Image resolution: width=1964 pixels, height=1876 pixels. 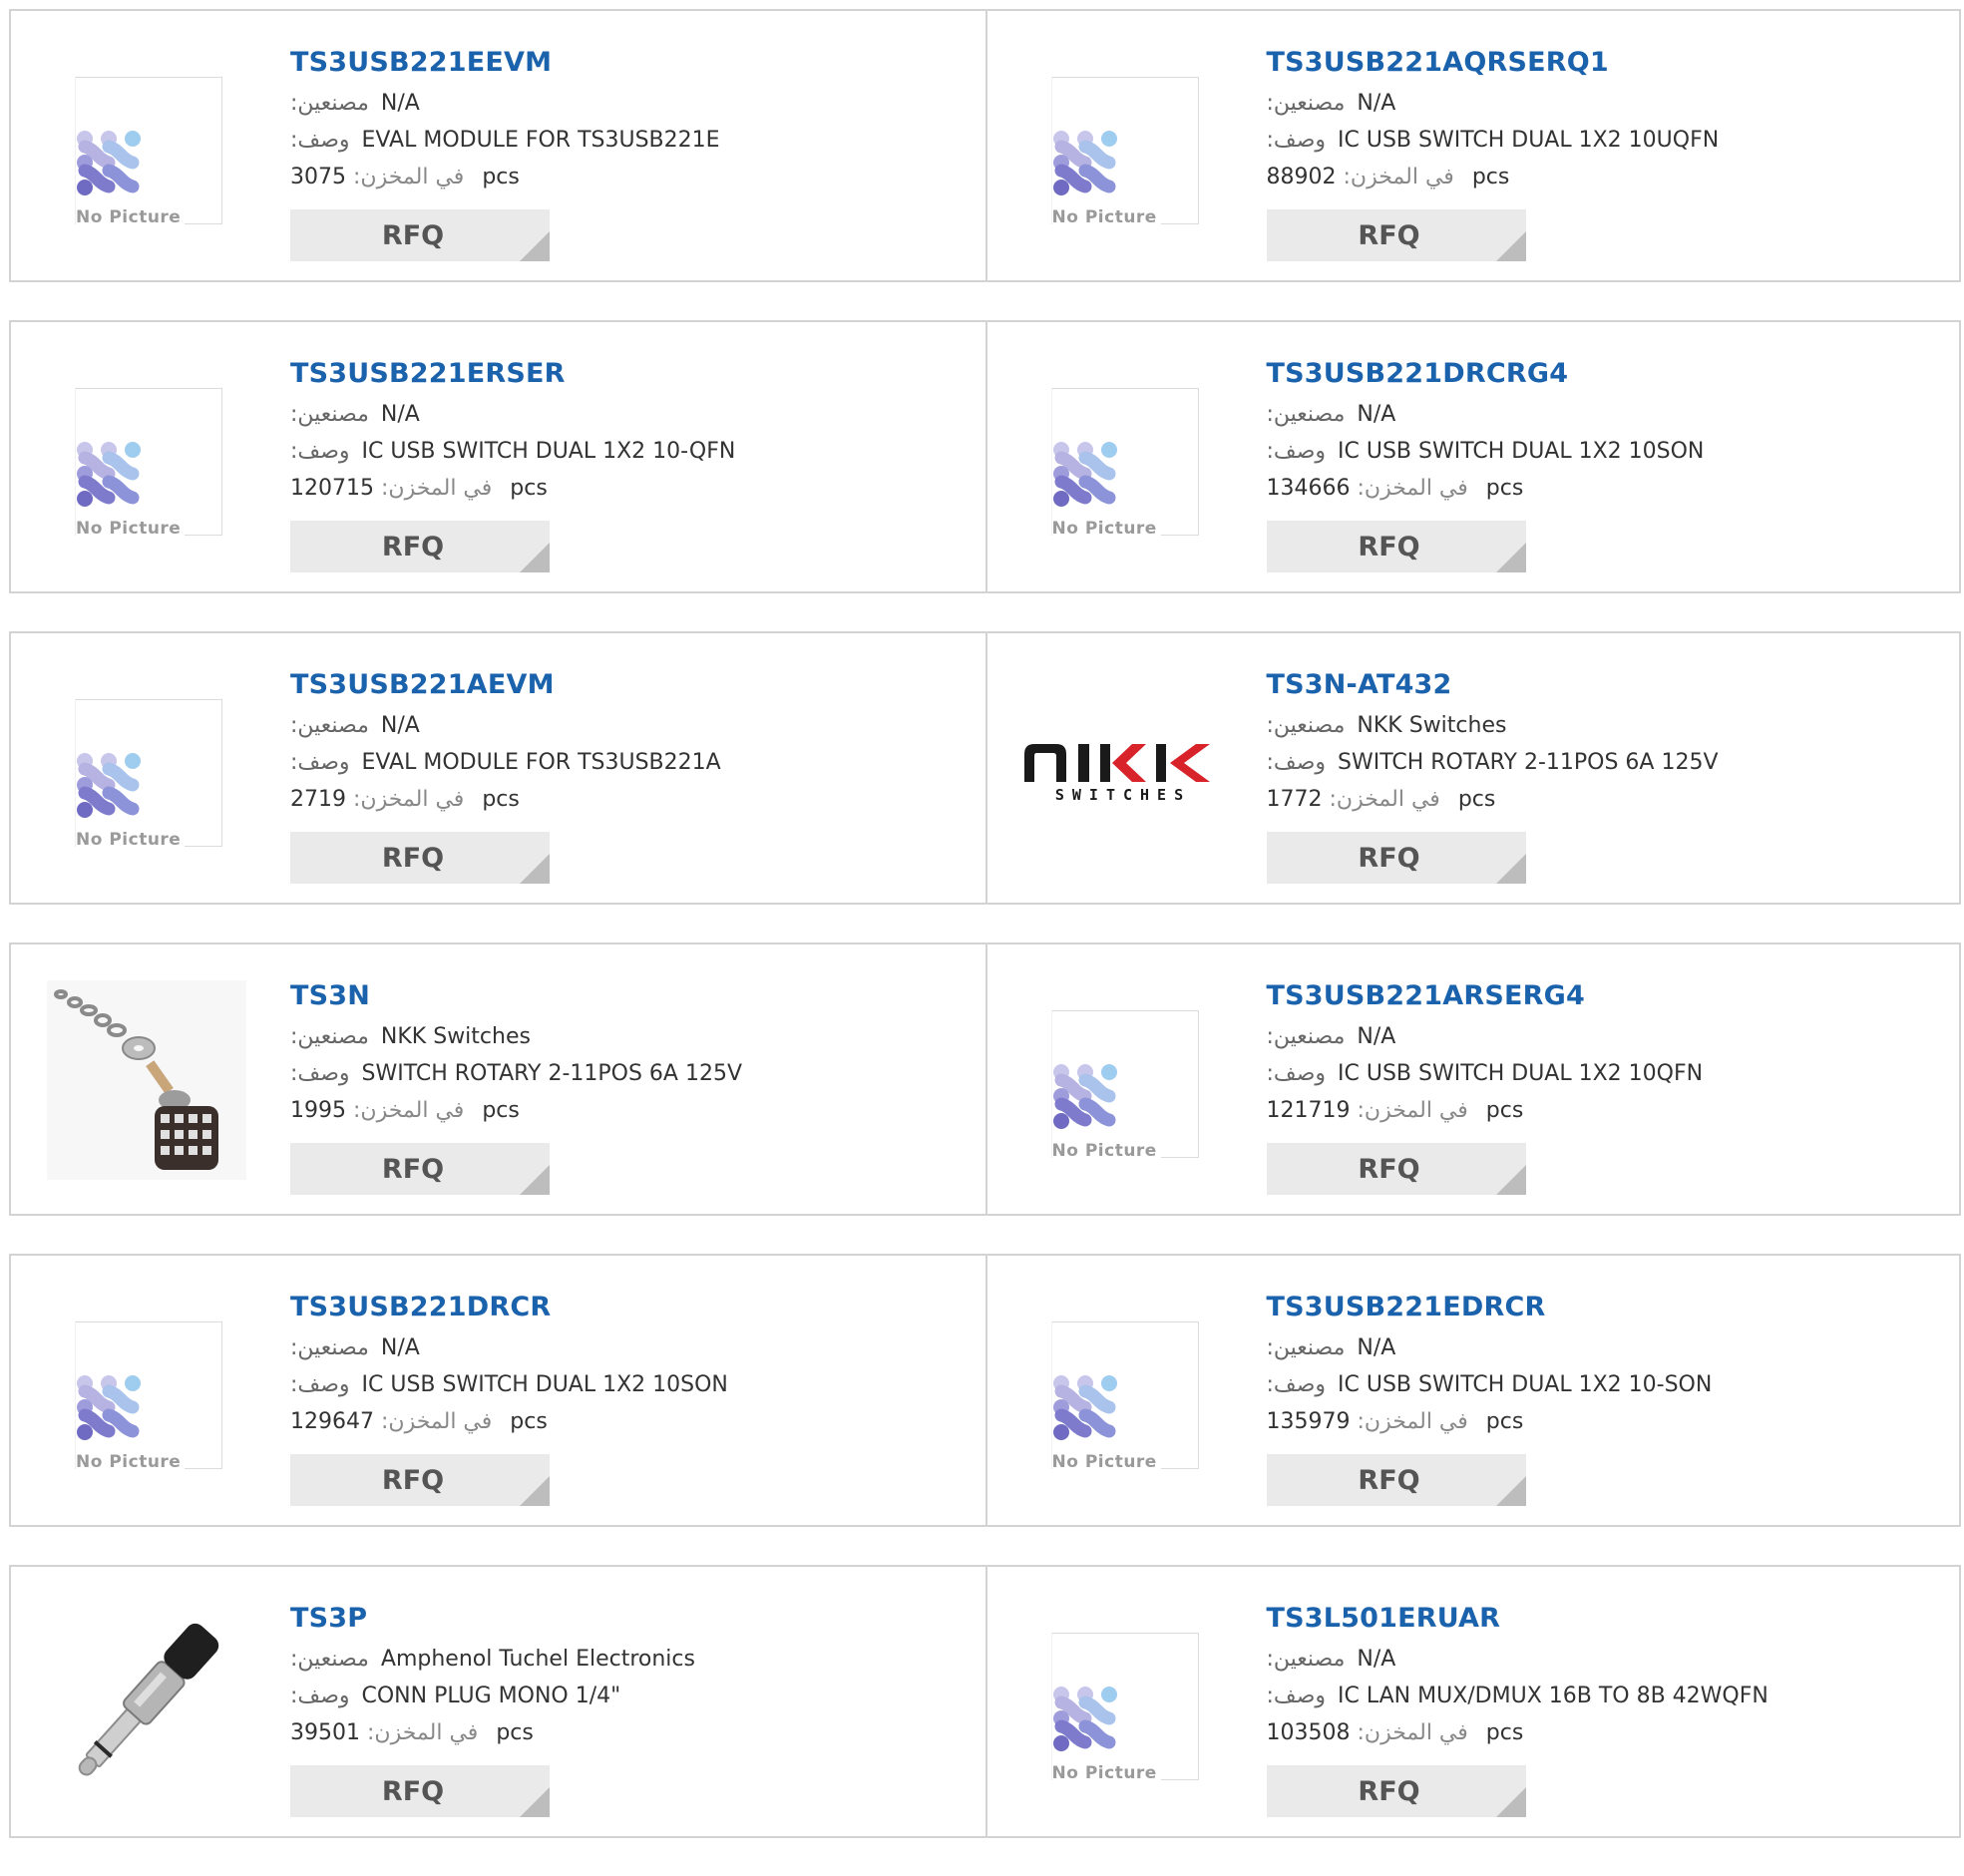 What do you see at coordinates (628, 1036) in the screenshot?
I see `manufacturer-line: :مصنعين NKK Switches` at bounding box center [628, 1036].